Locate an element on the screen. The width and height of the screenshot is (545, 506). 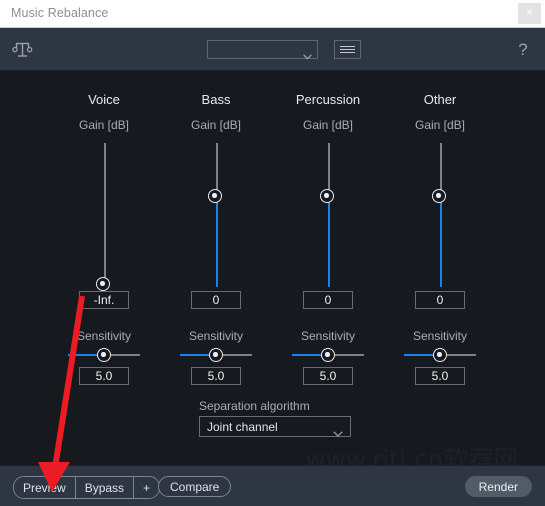
sensitivity-value-percussion: 5.0 is located at coordinates (328, 376).